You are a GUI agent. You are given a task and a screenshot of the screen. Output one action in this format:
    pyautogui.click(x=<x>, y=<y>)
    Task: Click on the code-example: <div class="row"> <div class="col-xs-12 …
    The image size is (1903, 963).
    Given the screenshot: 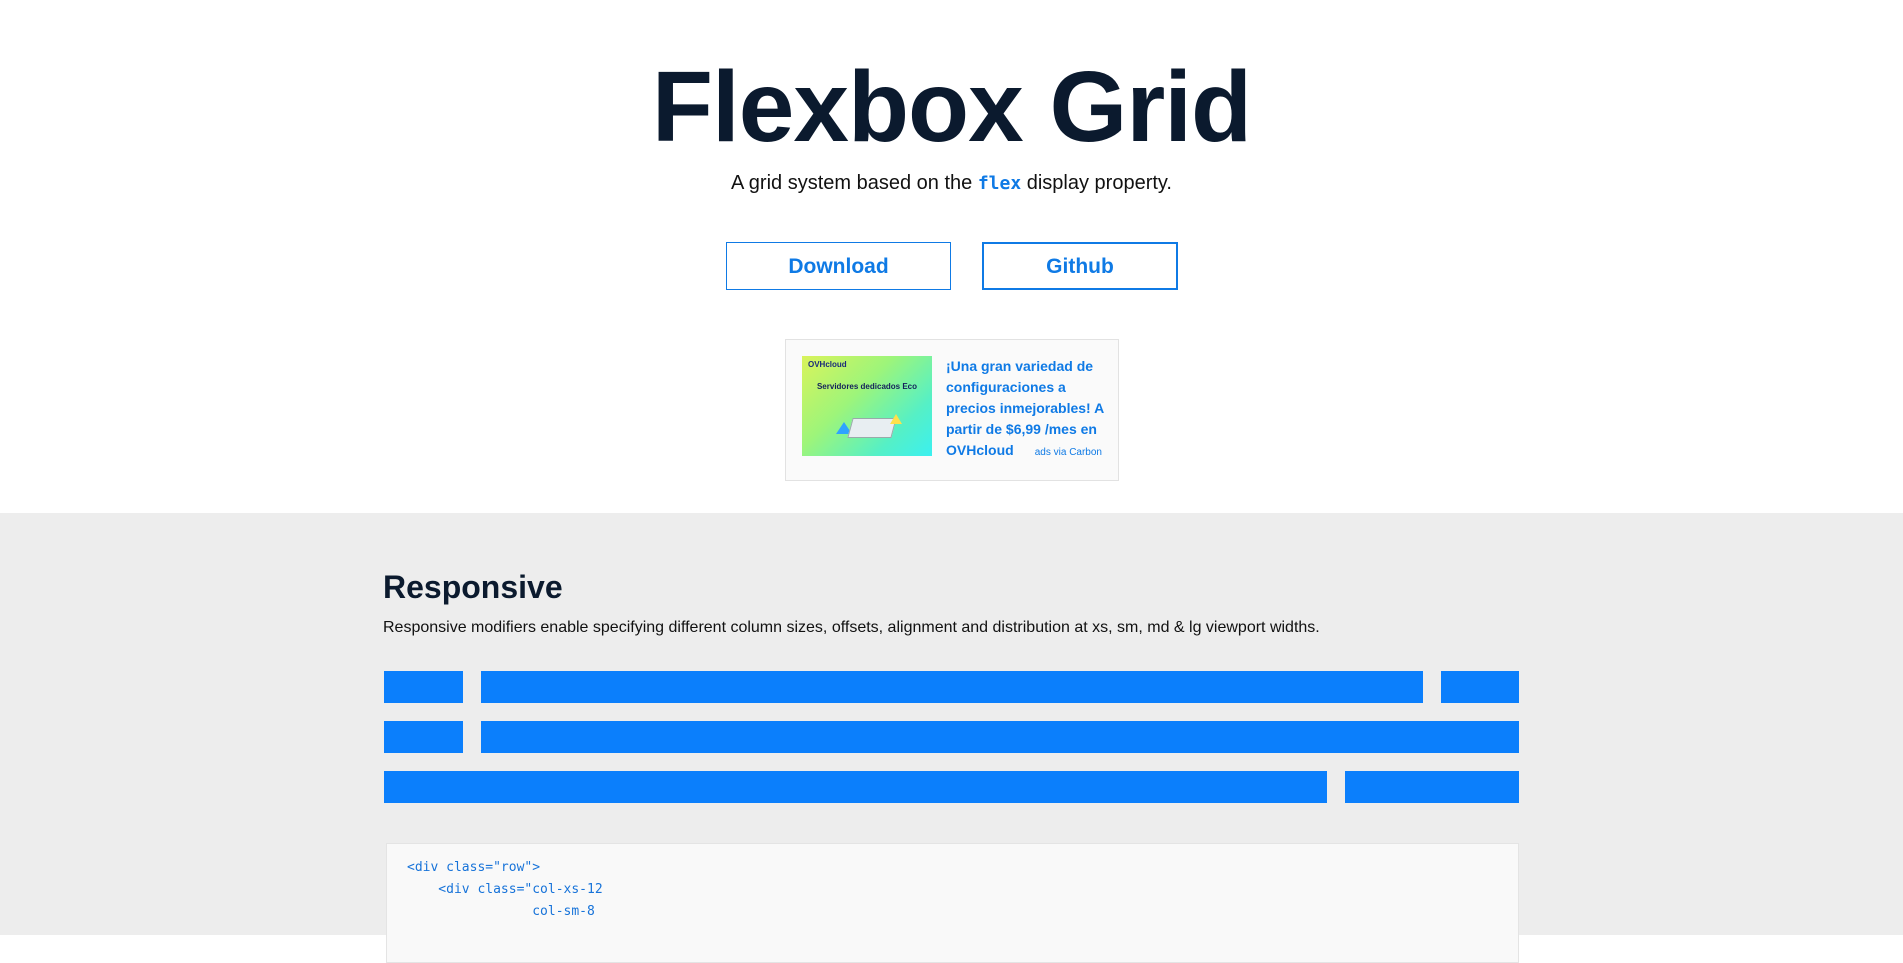 What is the action you would take?
    pyautogui.click(x=952, y=903)
    